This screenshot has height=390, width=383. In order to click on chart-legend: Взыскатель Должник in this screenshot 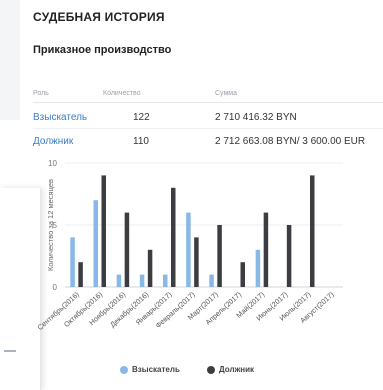, I will do `click(191, 372)`.